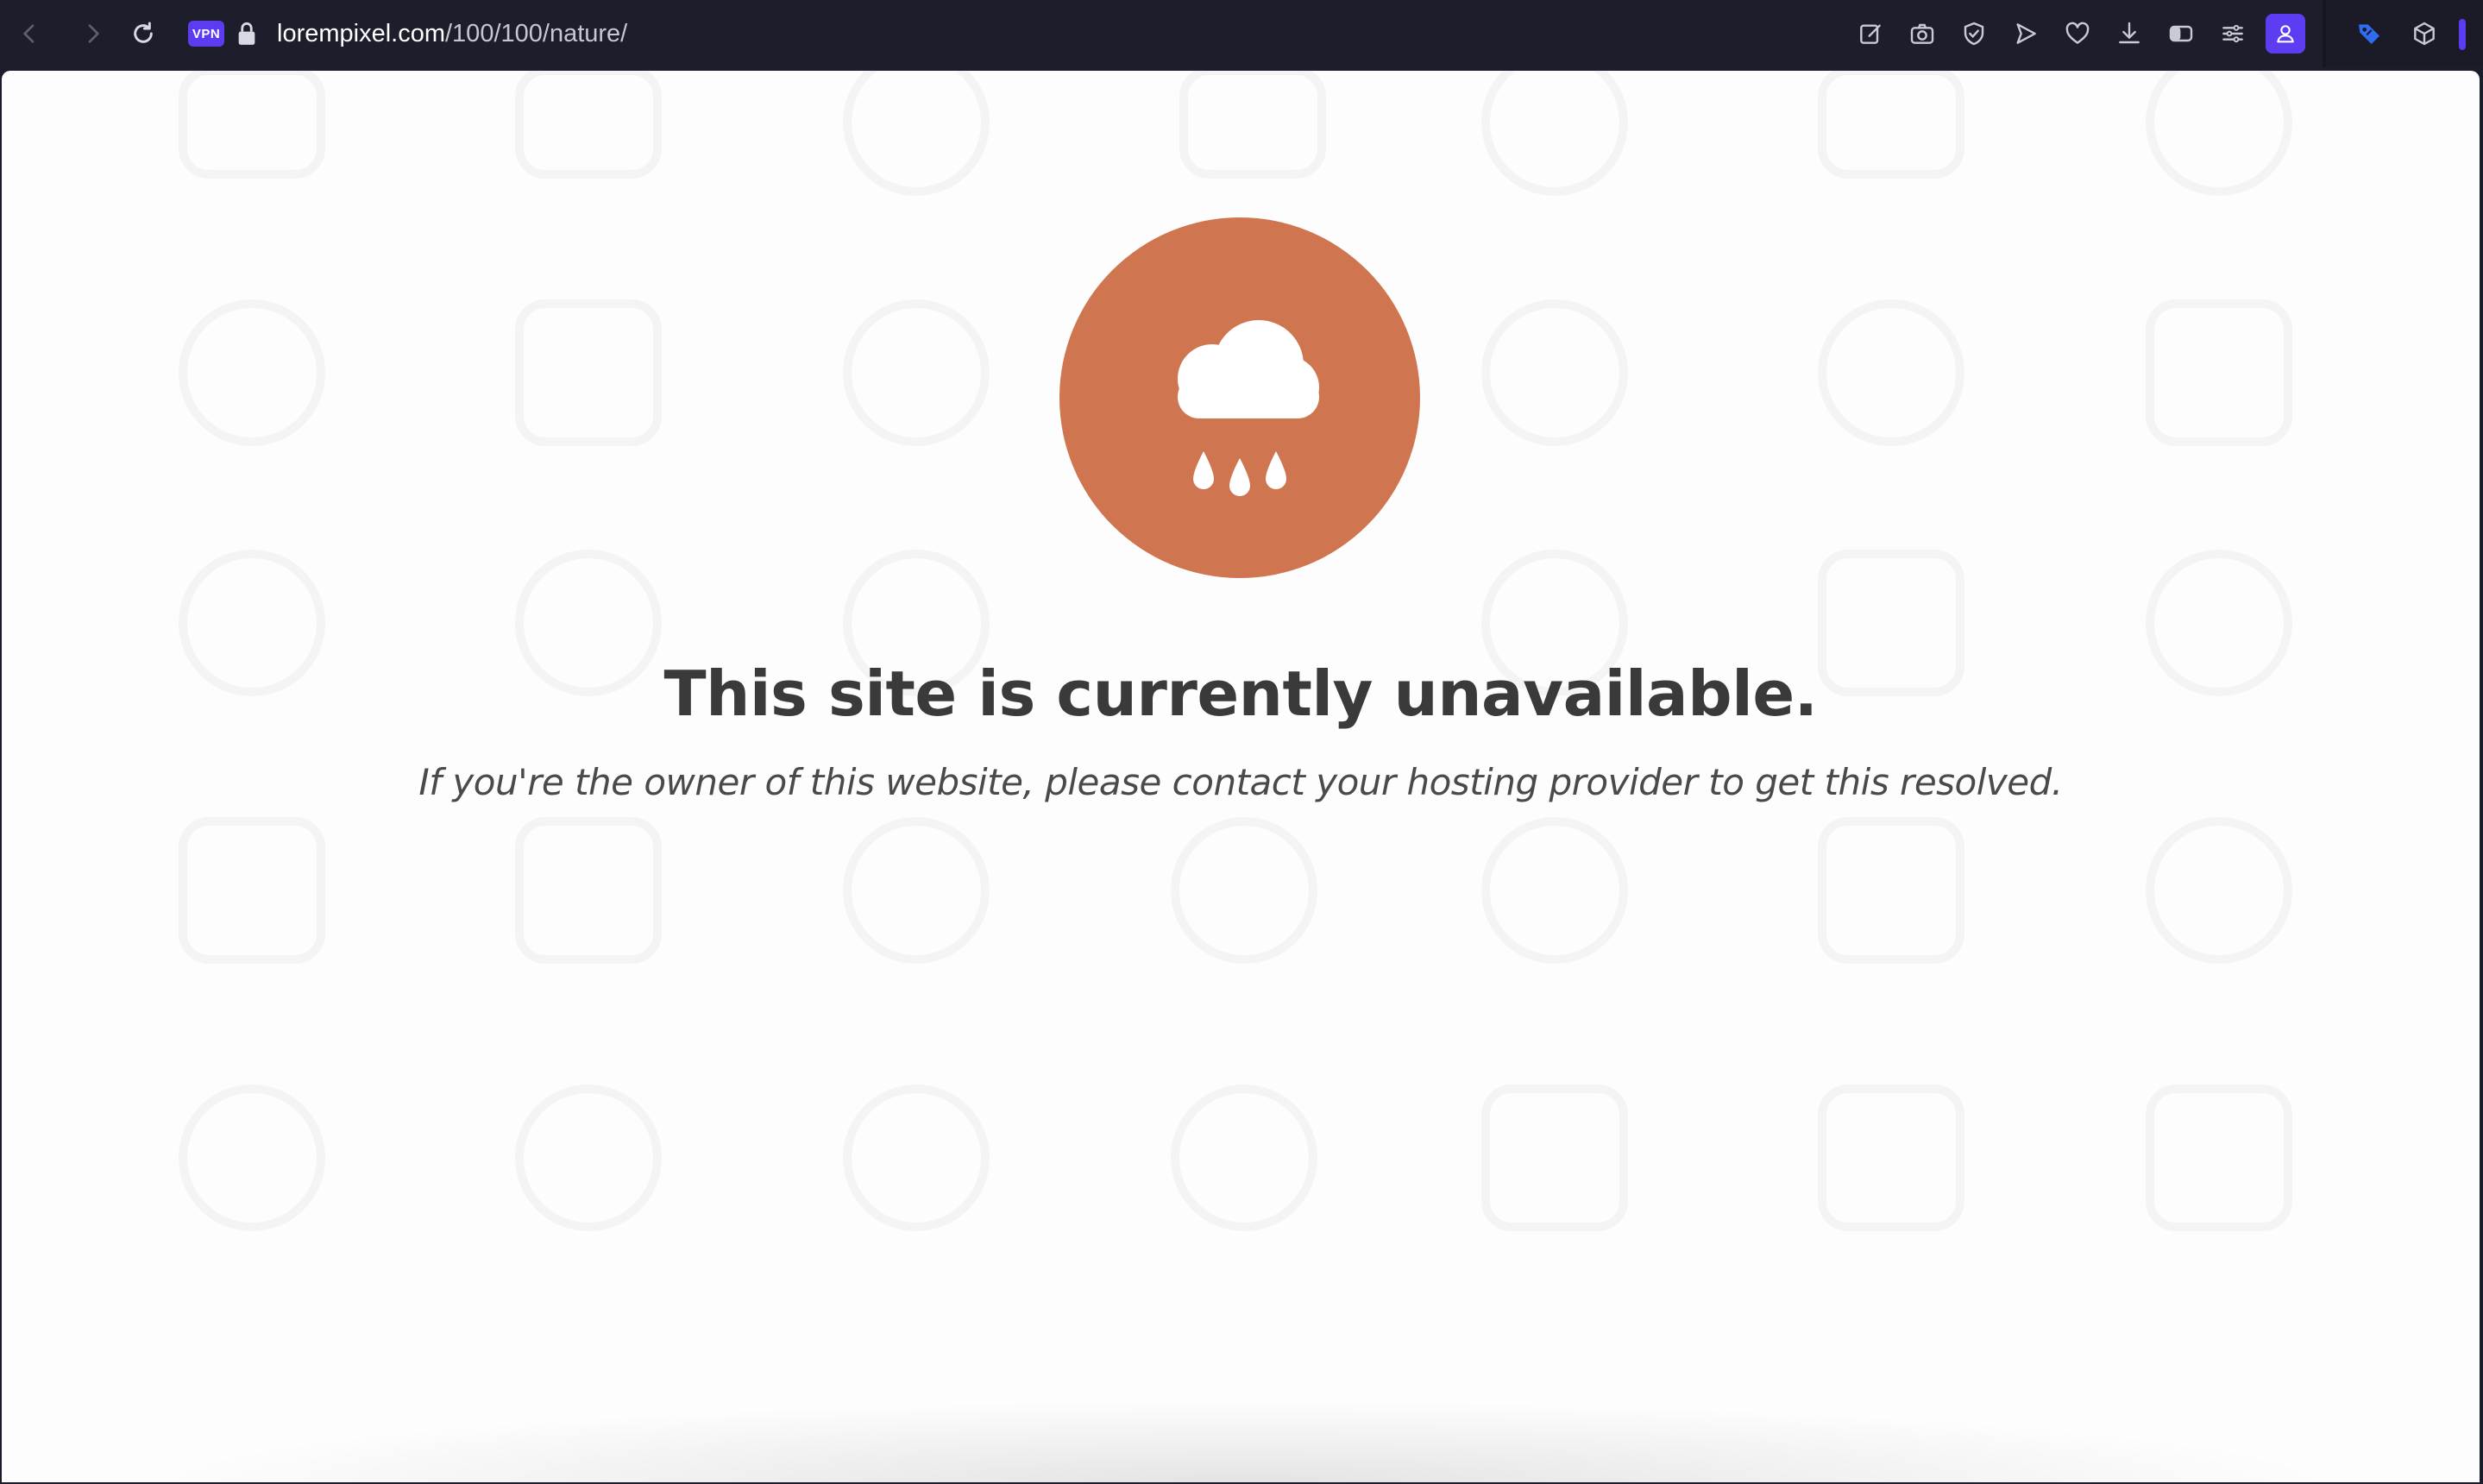 This screenshot has height=1484, width=2483. I want to click on profile-button, so click(2285, 33).